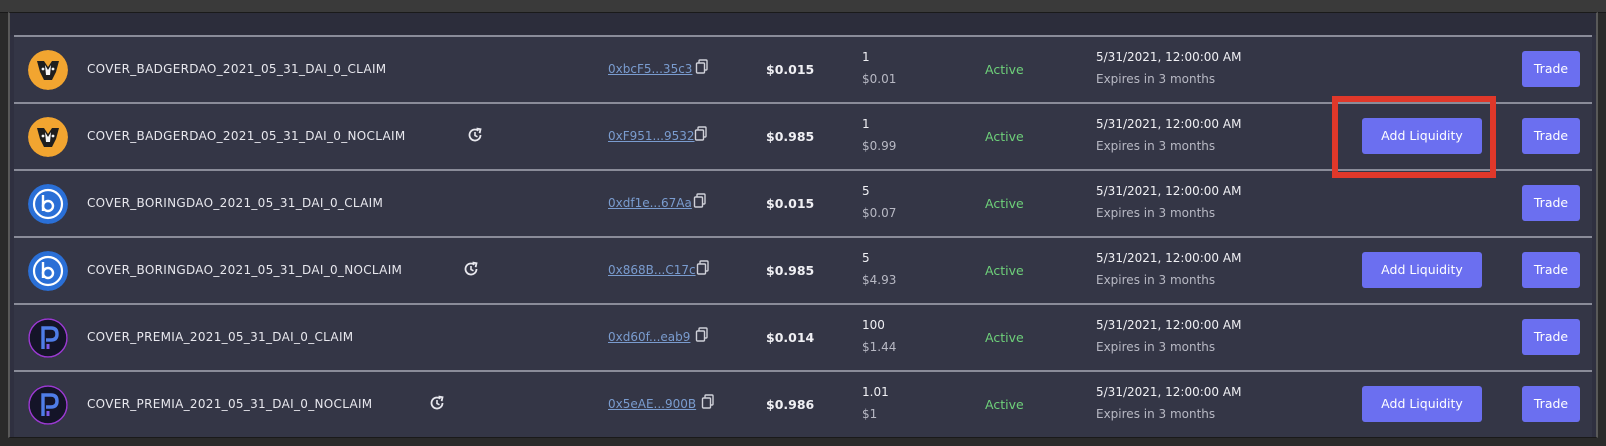 Image resolution: width=1606 pixels, height=446 pixels. Describe the element at coordinates (790, 337) in the screenshot. I see `token-price: $0.014` at that location.